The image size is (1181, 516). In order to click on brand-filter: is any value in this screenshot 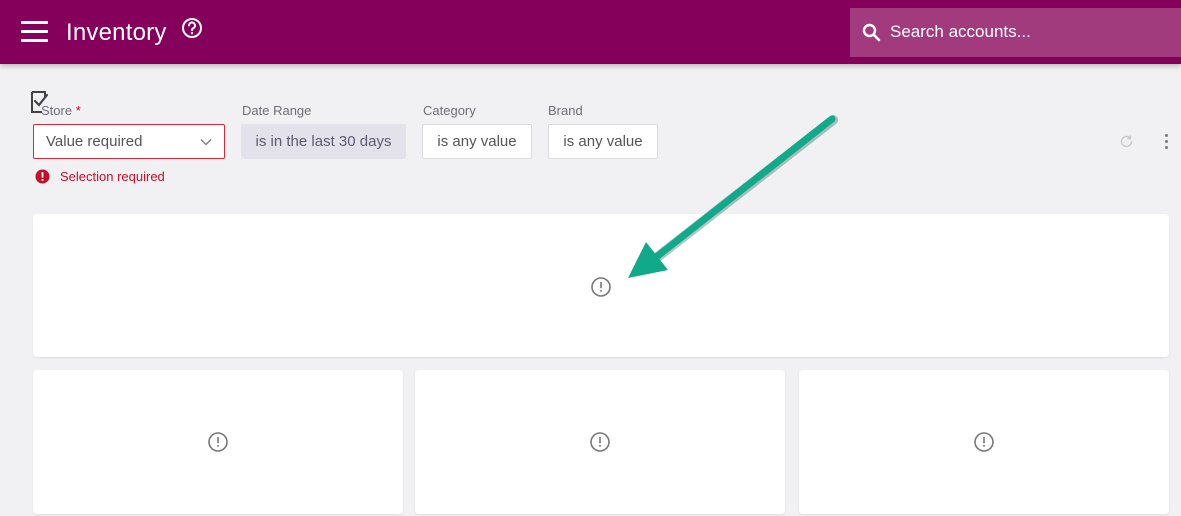, I will do `click(603, 141)`.